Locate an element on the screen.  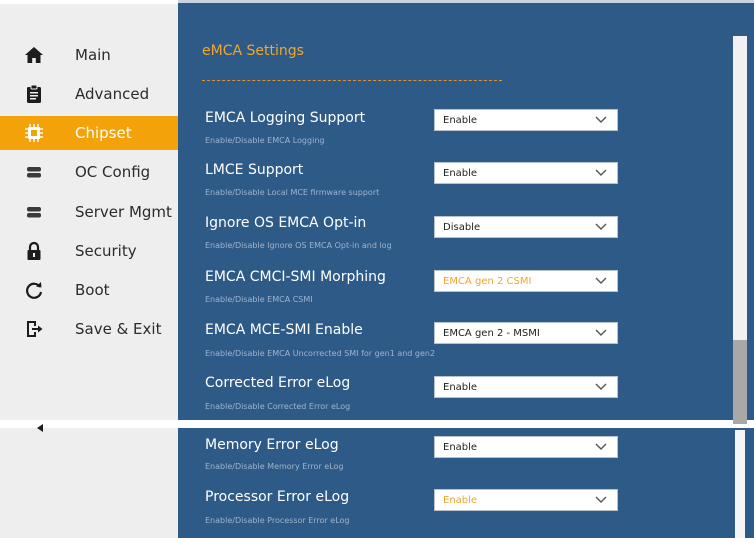
sidebar-item-chipset: Chipset is located at coordinates (89, 133).